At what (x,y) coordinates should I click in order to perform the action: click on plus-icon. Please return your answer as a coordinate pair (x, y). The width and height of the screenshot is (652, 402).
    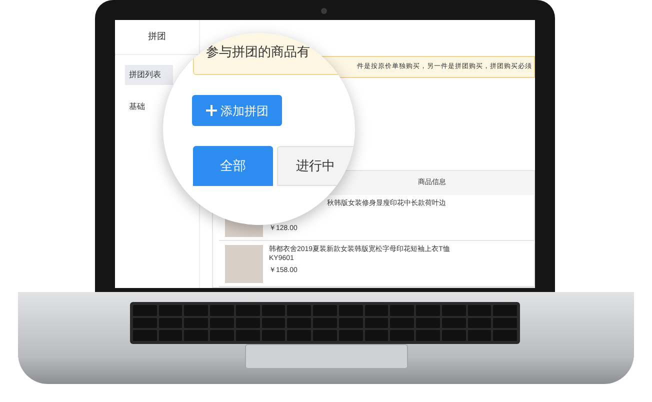
    Looking at the image, I should click on (211, 110).